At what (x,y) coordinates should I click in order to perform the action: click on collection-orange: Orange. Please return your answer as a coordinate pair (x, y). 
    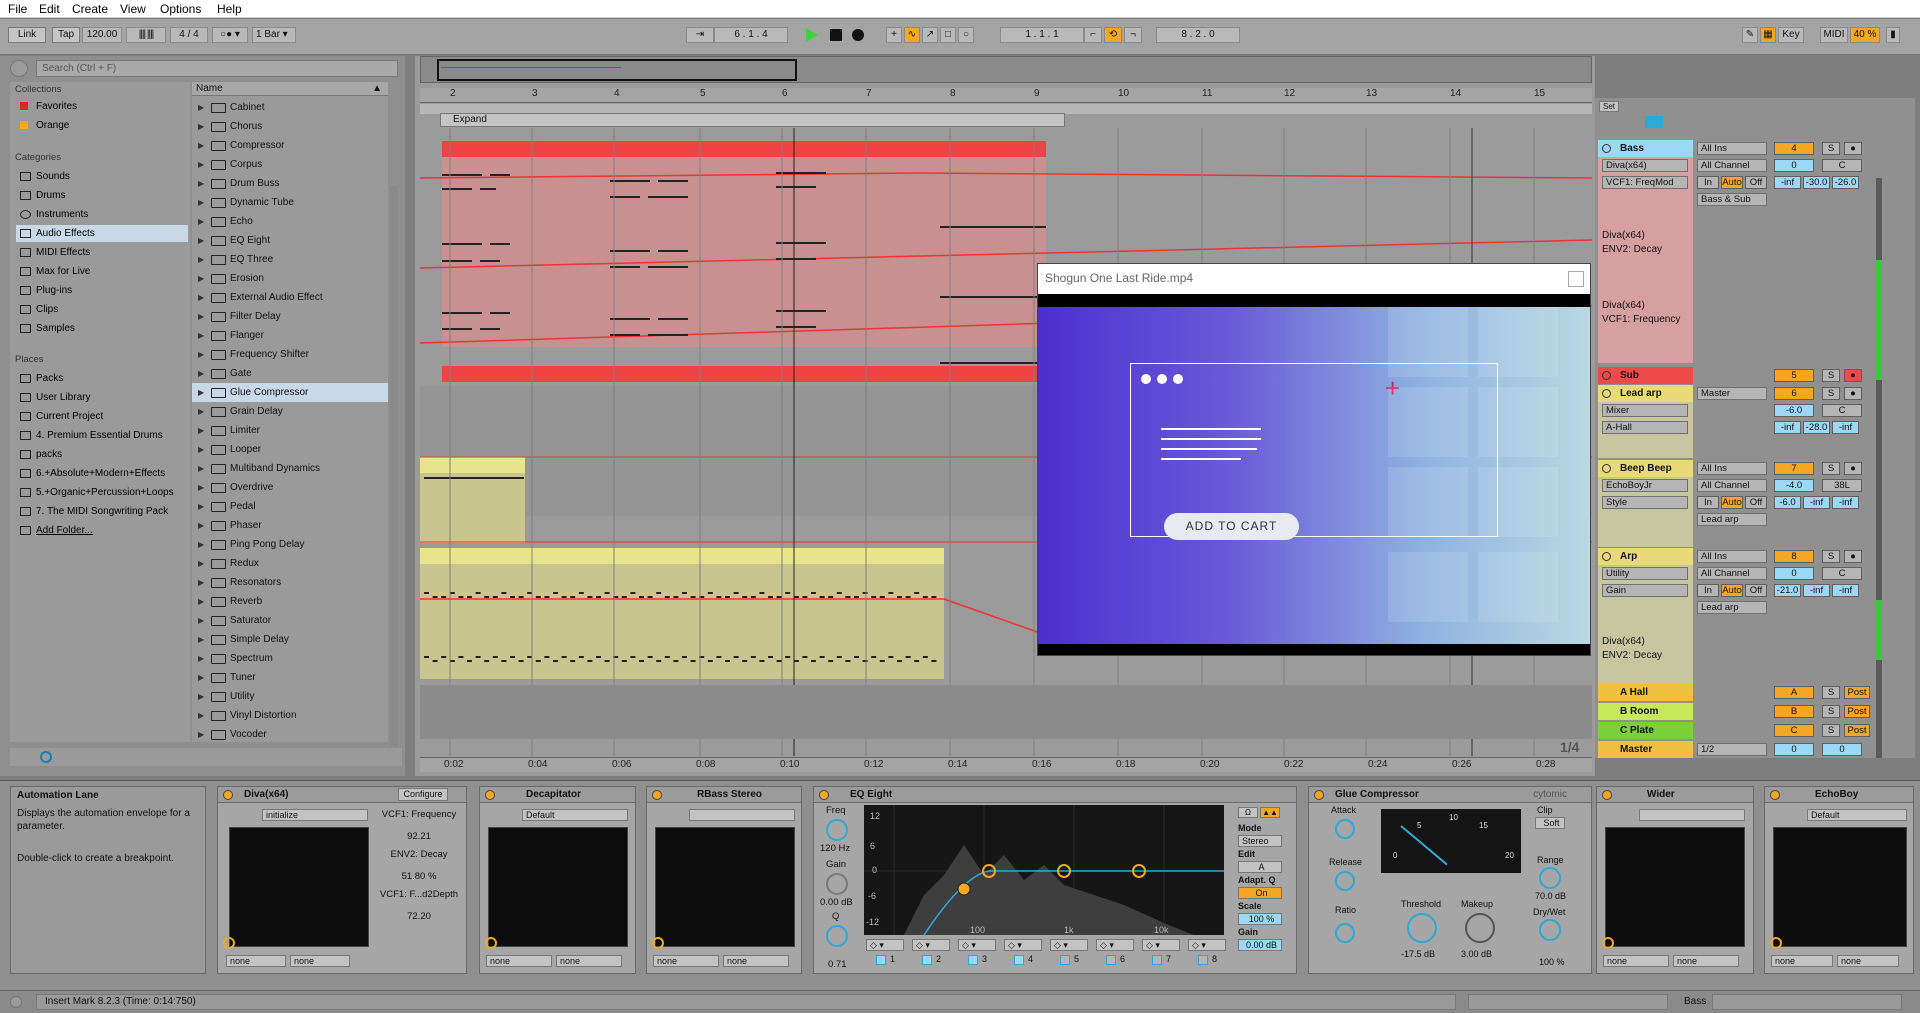
    Looking at the image, I should click on (102, 125).